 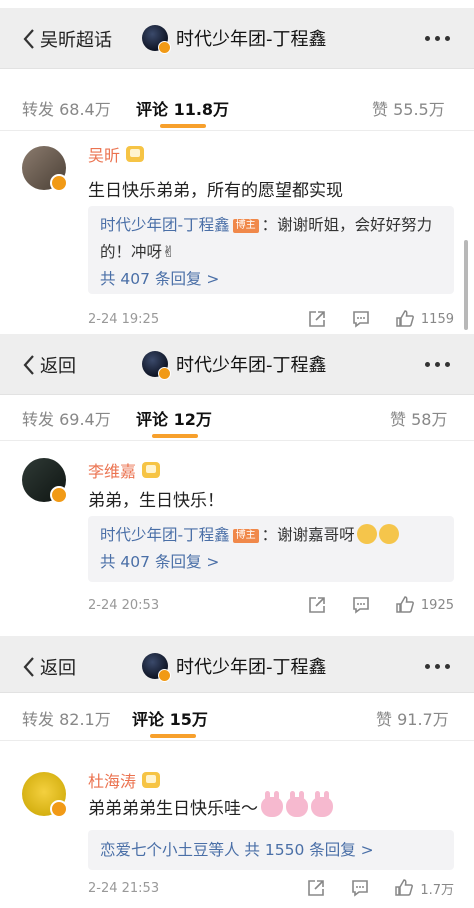 What do you see at coordinates (66, 718) in the screenshot?
I see `tab-repost: 转发 82.1万` at bounding box center [66, 718].